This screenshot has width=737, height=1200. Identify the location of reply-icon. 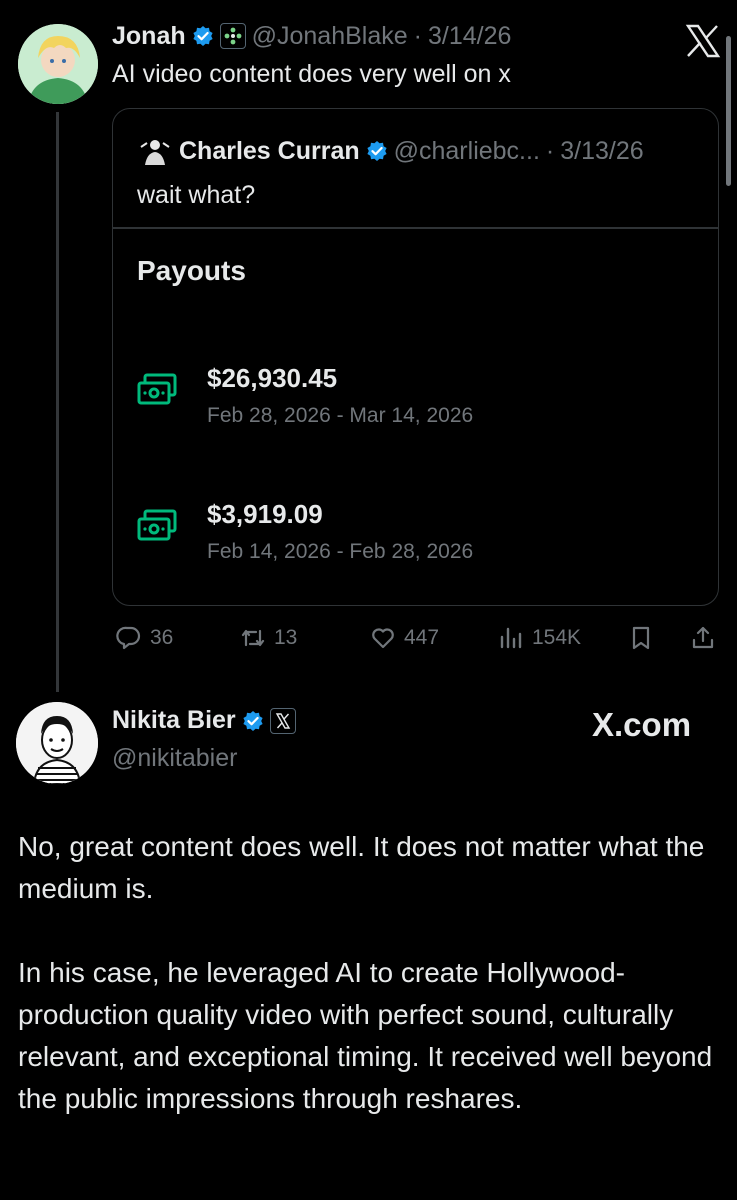
(128, 638).